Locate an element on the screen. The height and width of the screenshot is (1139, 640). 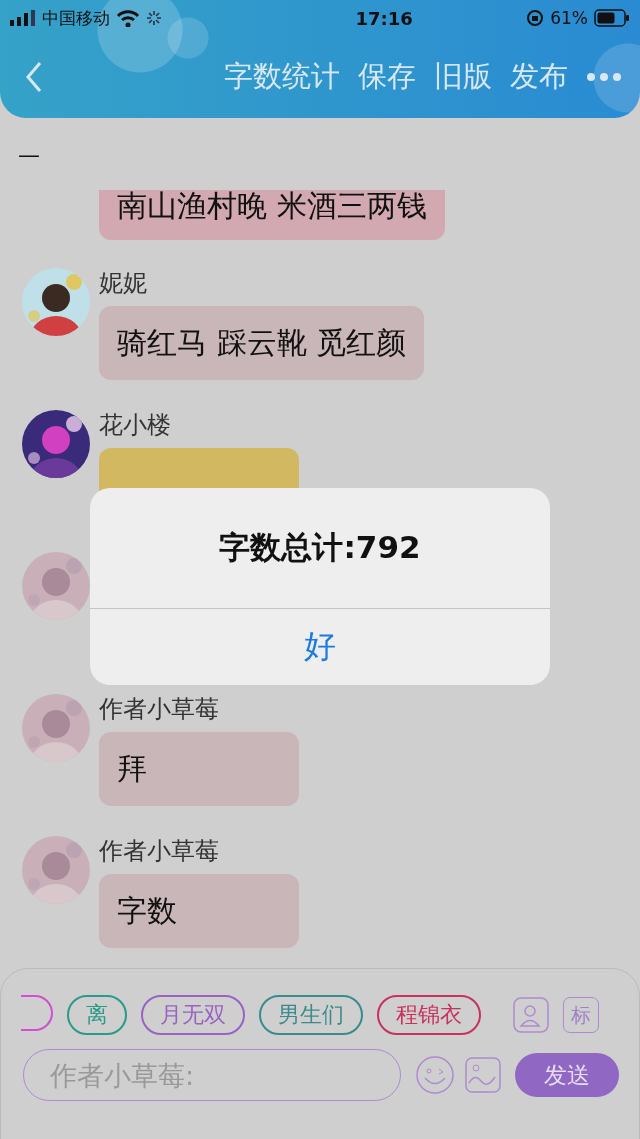
loading-icon is located at coordinates (154, 18).